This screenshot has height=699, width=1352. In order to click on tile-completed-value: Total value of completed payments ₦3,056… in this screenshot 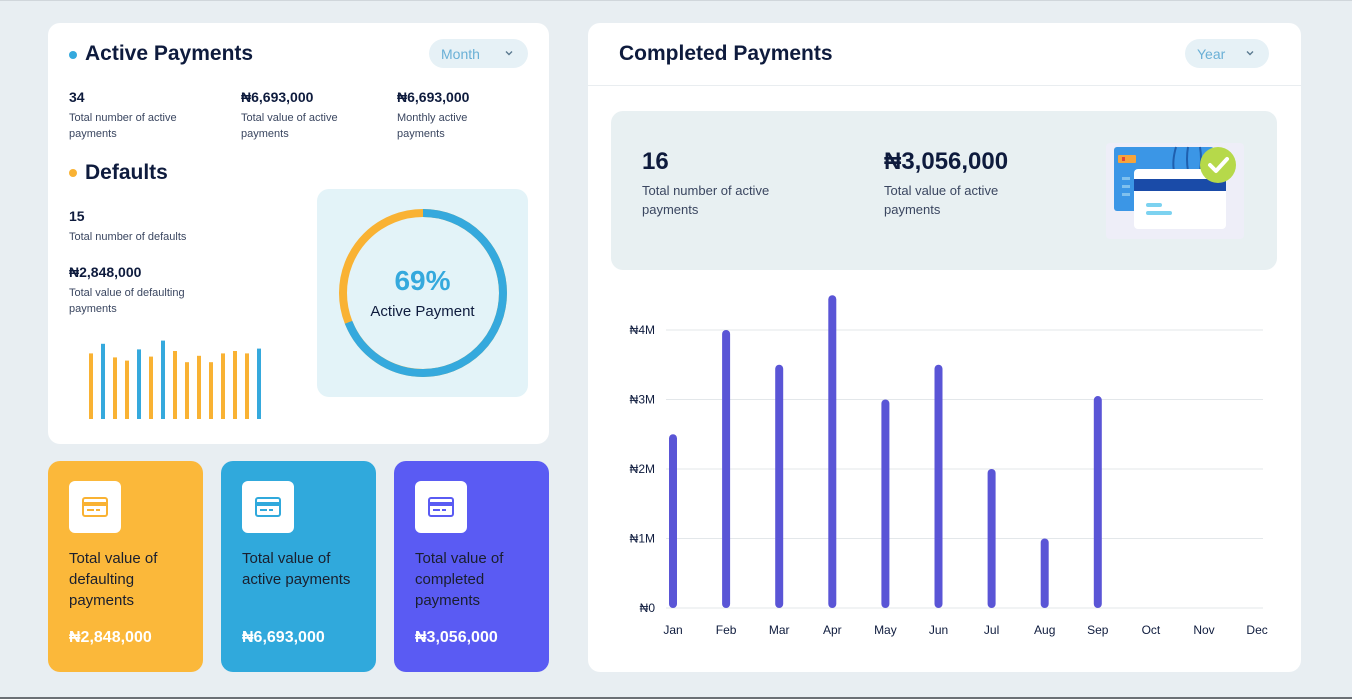, I will do `click(471, 566)`.